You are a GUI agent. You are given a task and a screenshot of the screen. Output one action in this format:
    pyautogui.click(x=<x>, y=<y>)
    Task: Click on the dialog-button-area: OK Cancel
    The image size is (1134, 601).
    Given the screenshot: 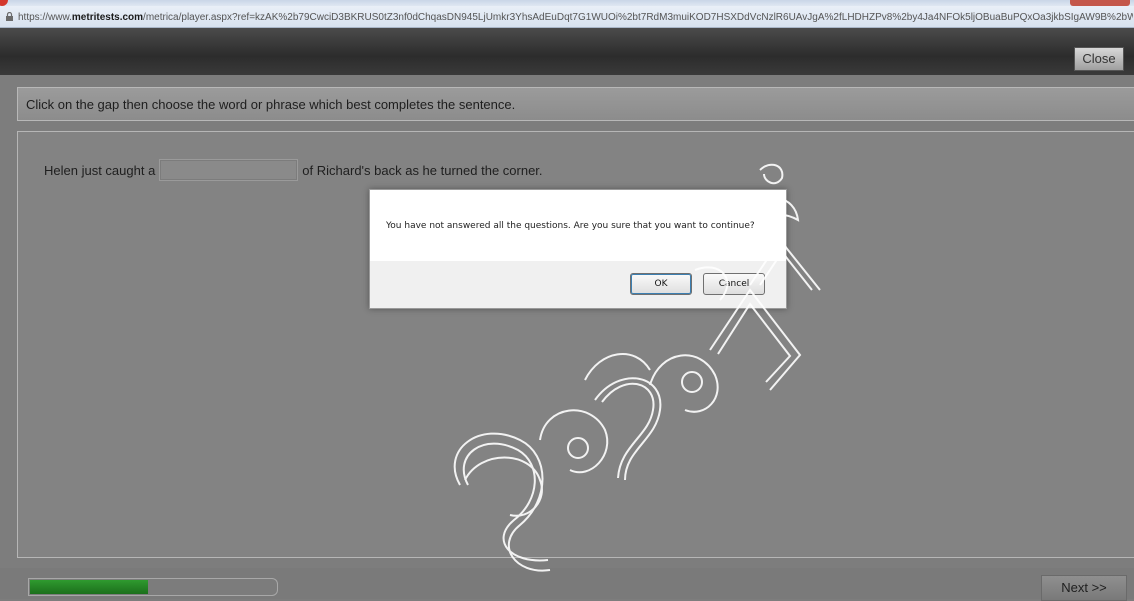 What is the action you would take?
    pyautogui.click(x=578, y=284)
    